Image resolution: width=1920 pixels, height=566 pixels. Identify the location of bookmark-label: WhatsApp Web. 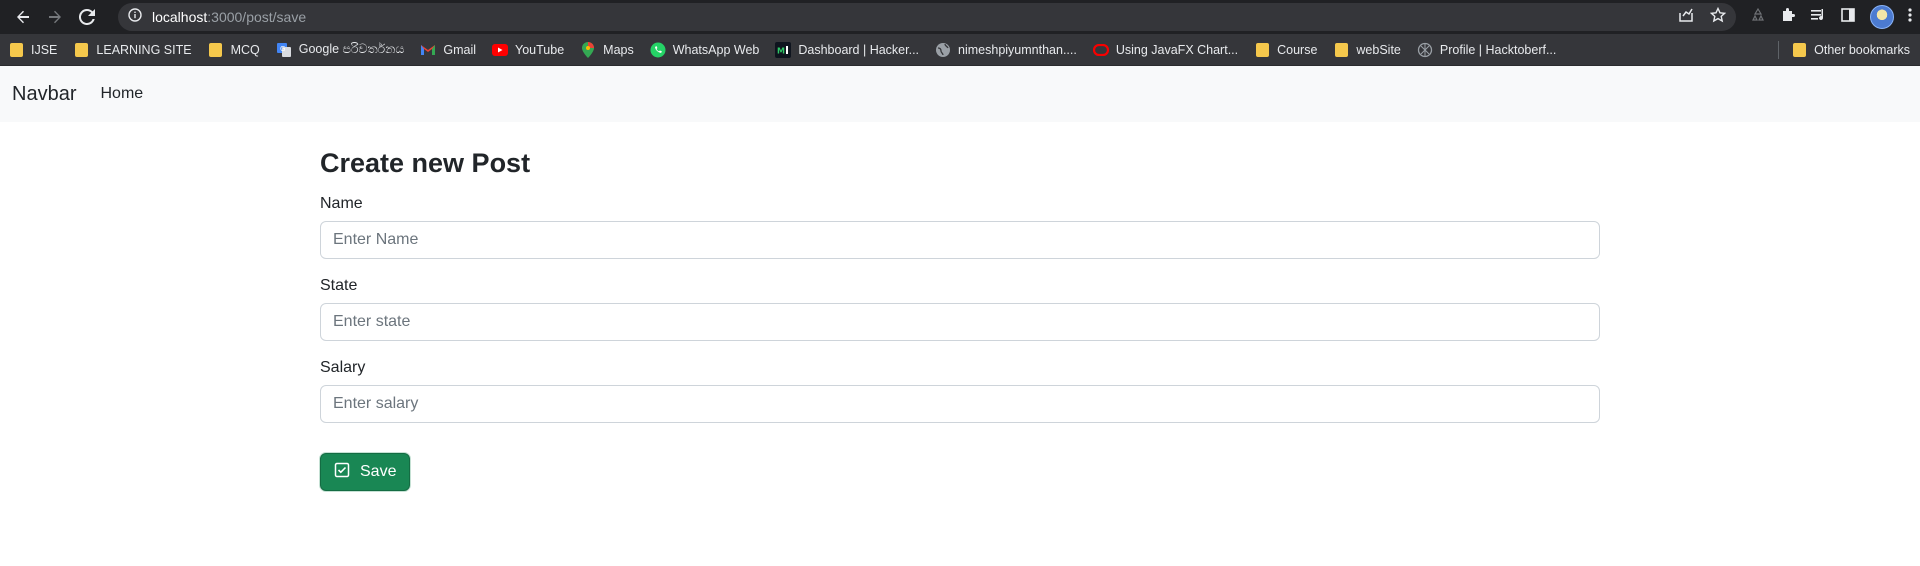
(716, 49).